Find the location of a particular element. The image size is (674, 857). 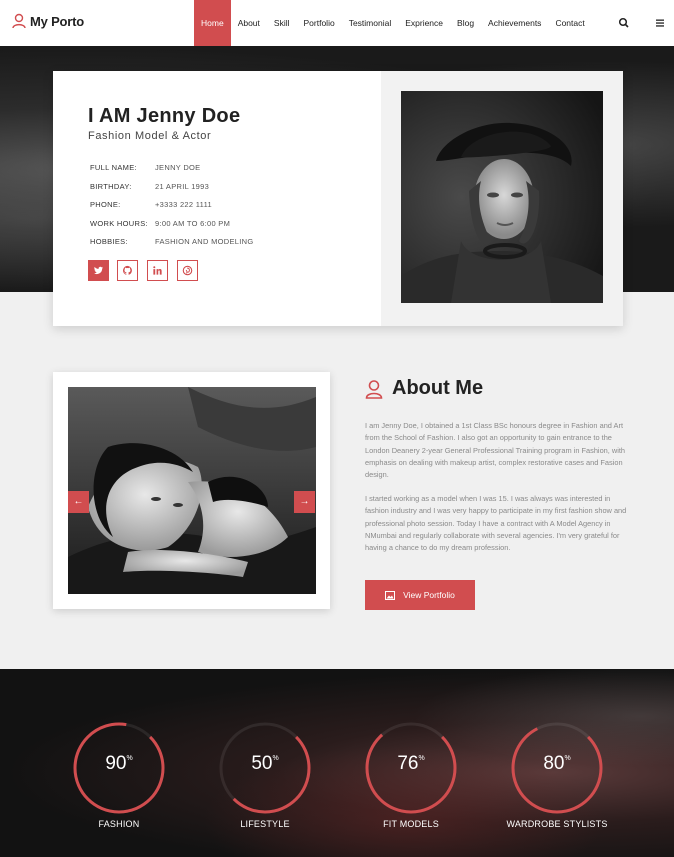

info-value: FASHION AND MODELING is located at coordinates (204, 241).